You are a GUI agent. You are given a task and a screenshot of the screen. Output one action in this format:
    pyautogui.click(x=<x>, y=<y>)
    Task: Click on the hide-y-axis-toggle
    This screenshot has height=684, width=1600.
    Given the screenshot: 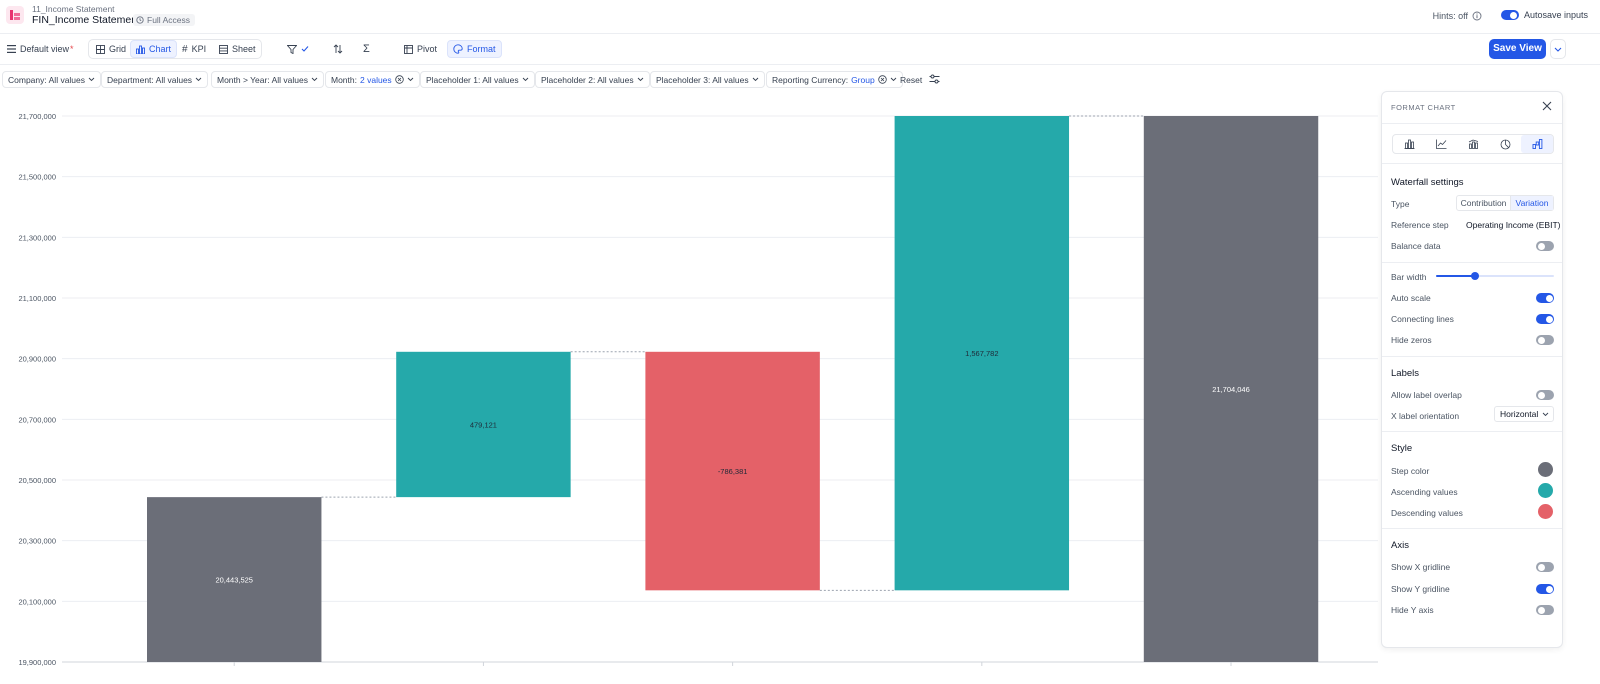 What is the action you would take?
    pyautogui.click(x=1545, y=610)
    